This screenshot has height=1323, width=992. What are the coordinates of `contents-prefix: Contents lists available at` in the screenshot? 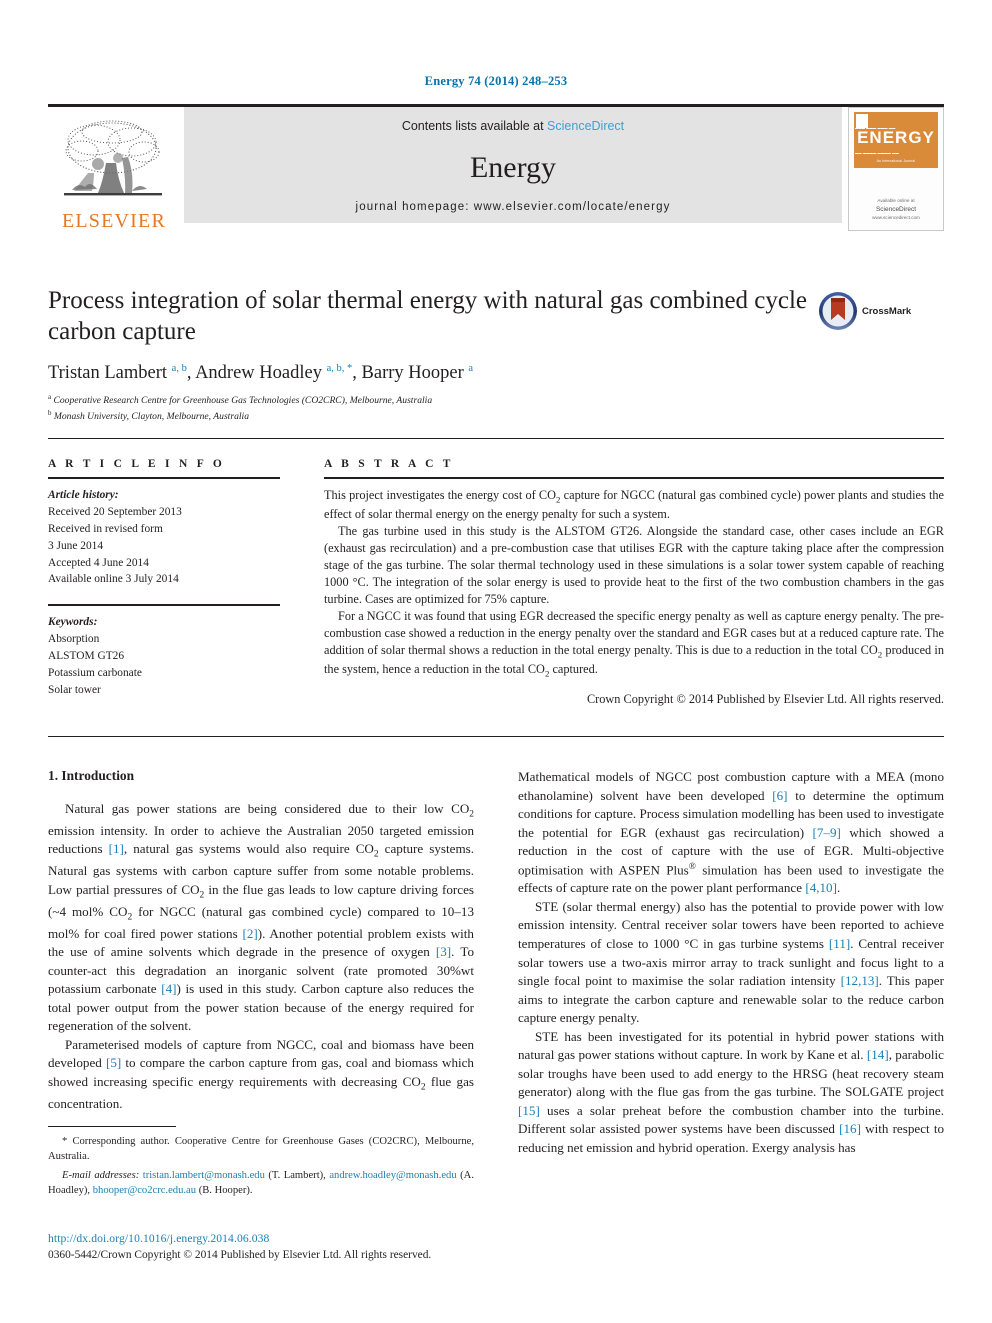 It's located at (474, 126).